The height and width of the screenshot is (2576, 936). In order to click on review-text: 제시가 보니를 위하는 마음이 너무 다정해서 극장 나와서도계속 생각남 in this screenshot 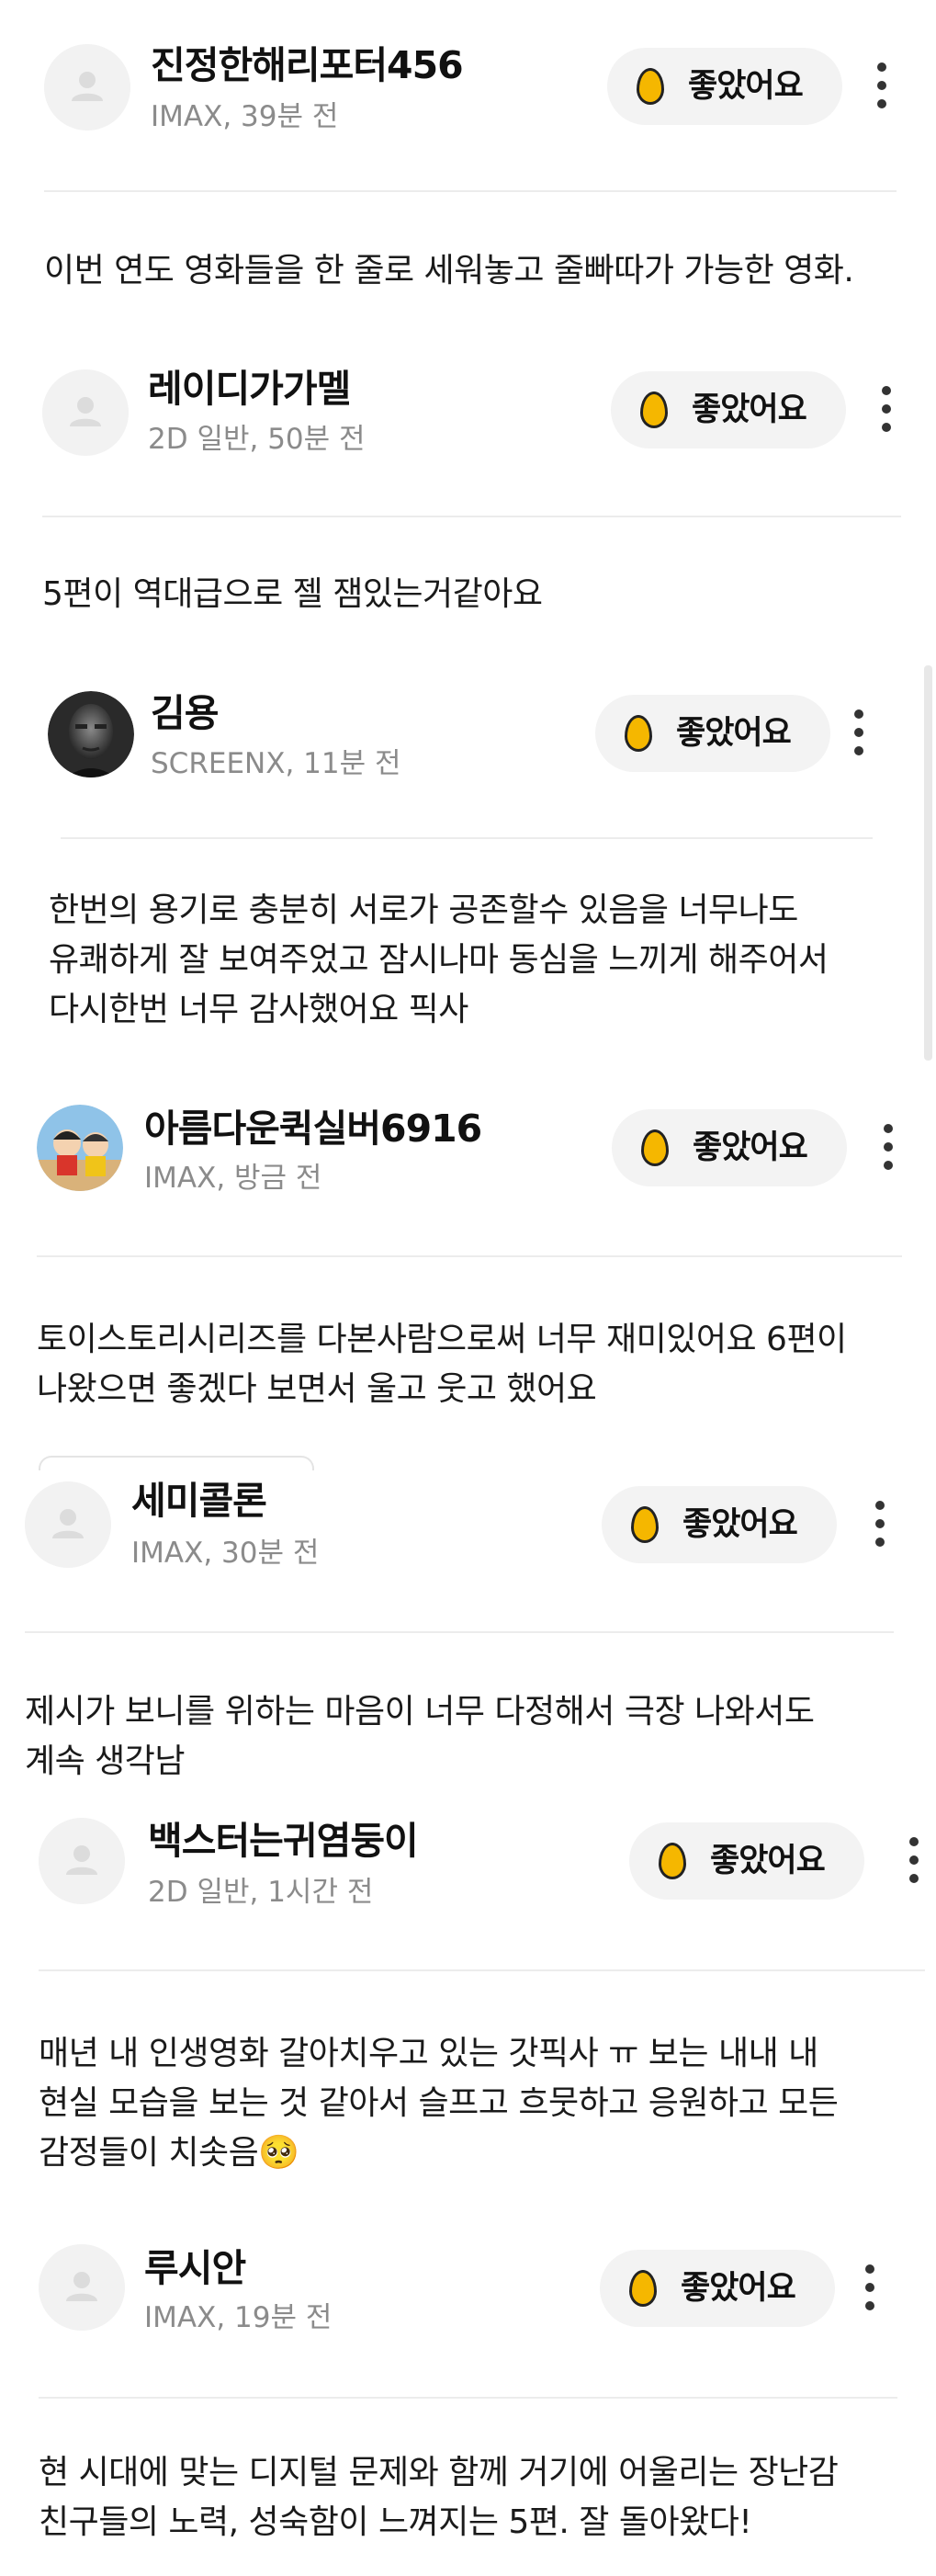, I will do `click(420, 1737)`.